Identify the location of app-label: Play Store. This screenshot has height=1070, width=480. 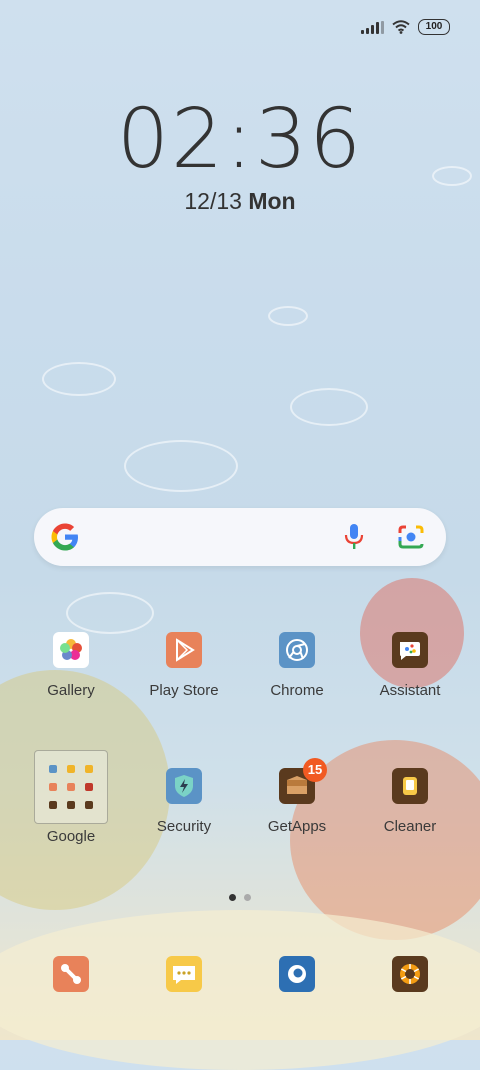
(184, 690).